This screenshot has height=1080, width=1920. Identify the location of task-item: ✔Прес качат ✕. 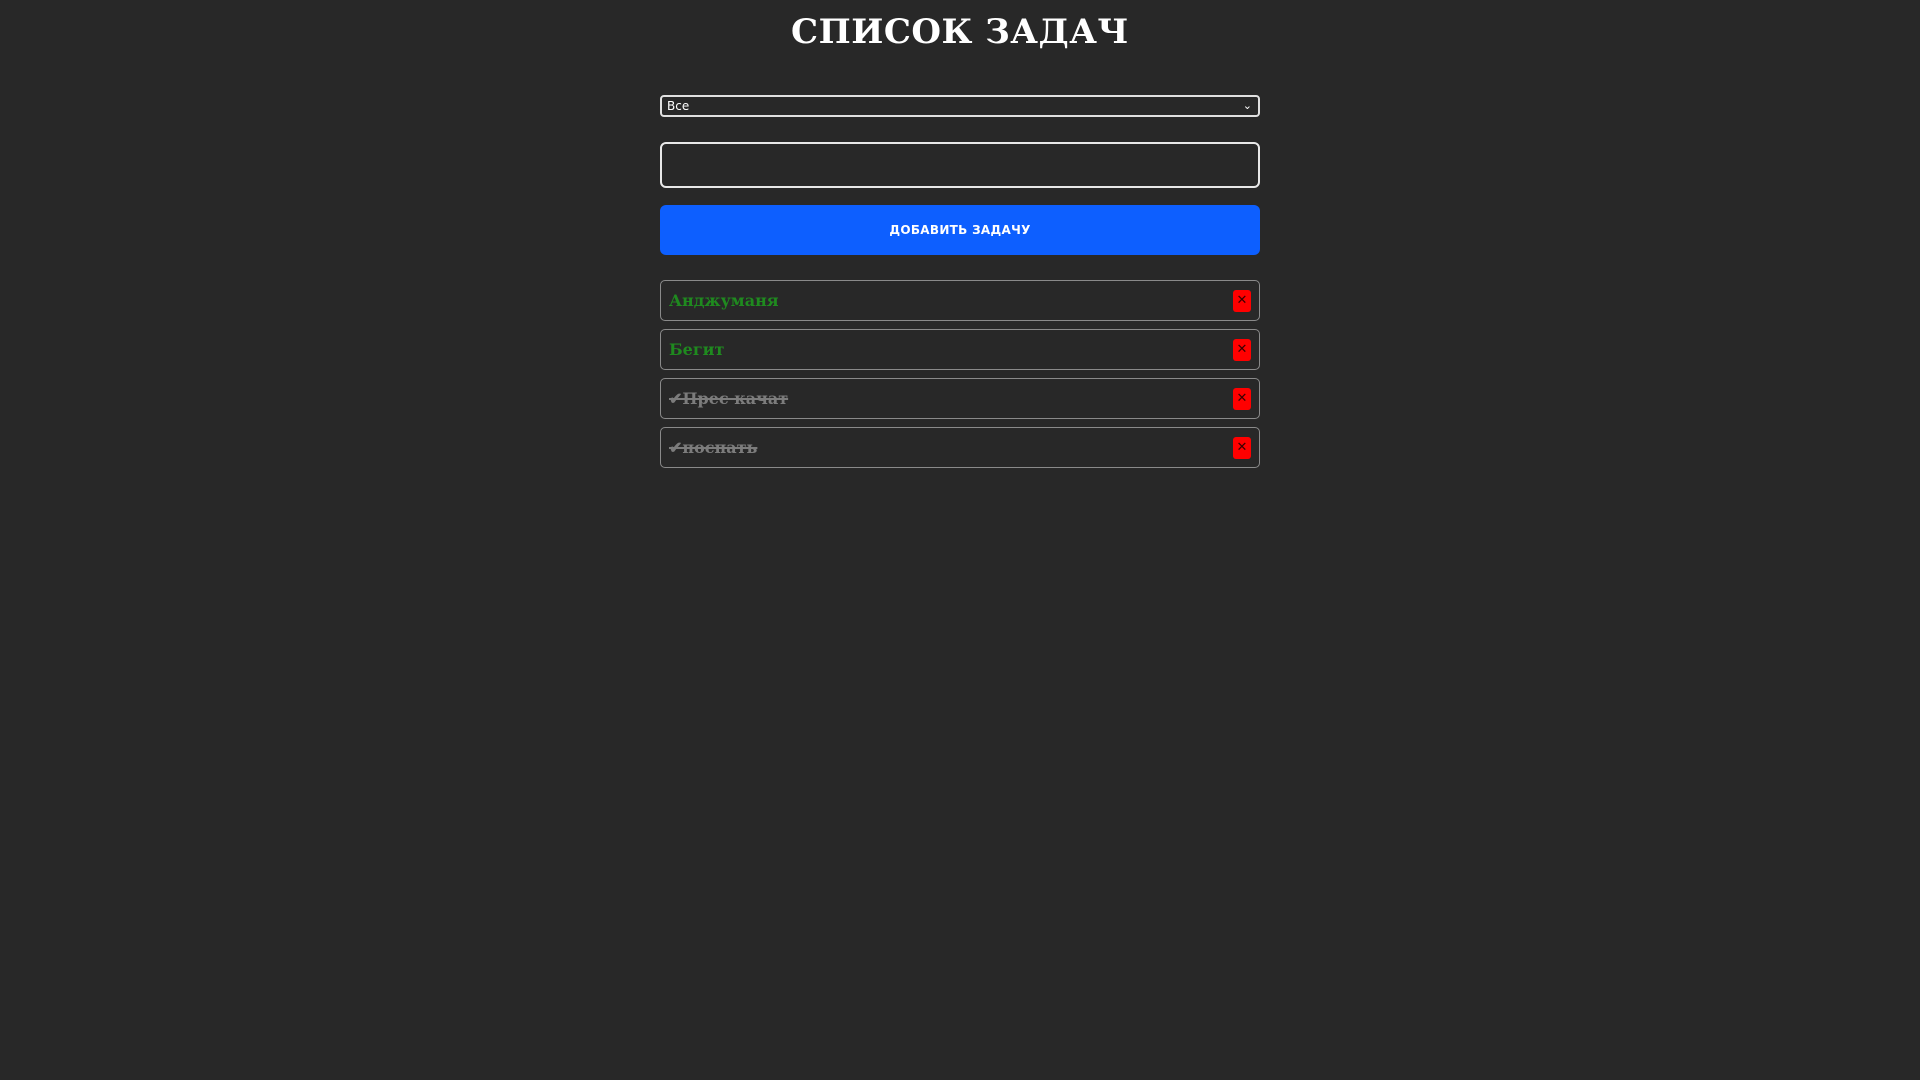
(960, 398).